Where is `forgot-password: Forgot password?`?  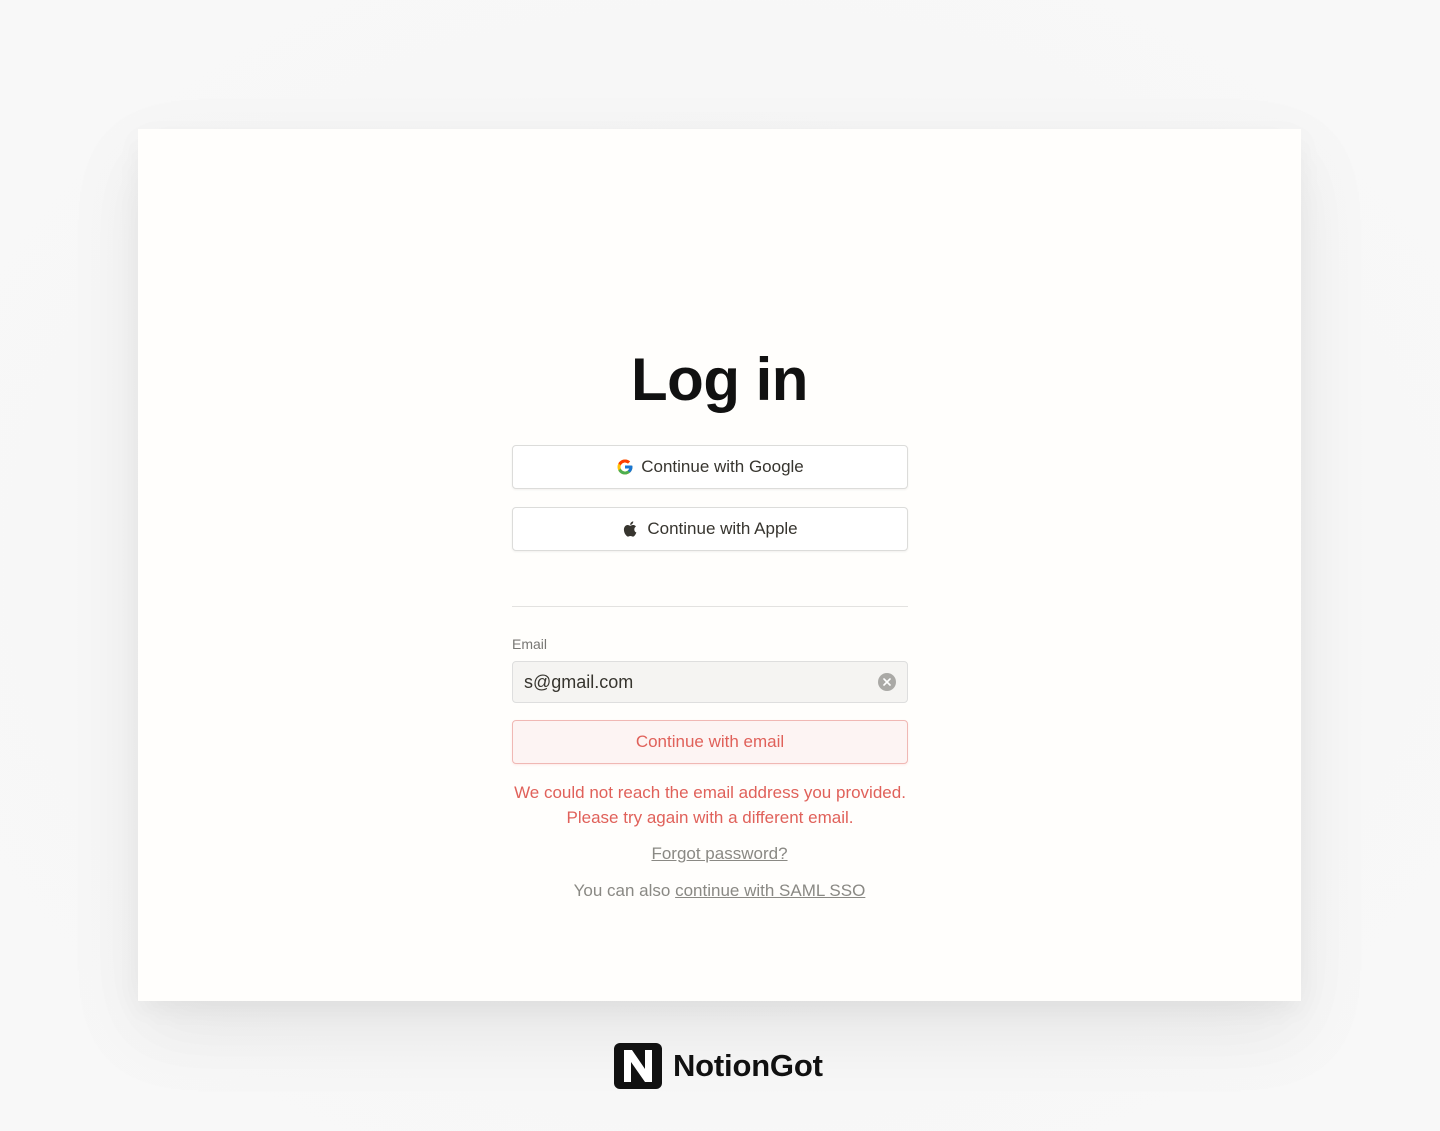 forgot-password: Forgot password? is located at coordinates (719, 854).